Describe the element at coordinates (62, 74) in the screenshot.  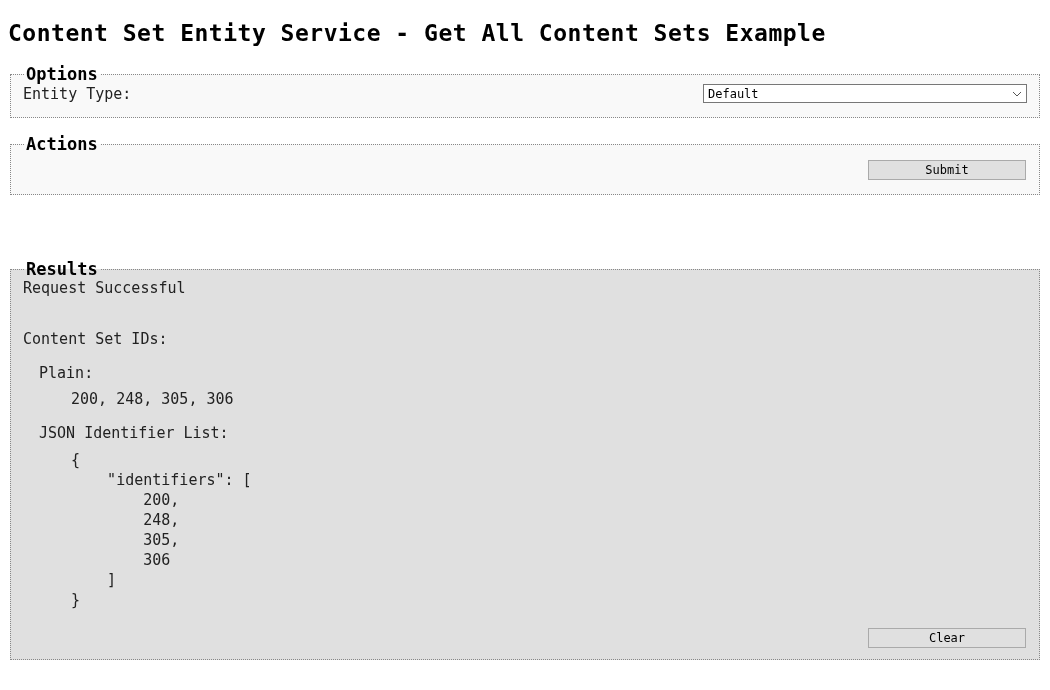
I see `panel-legend: Options` at that location.